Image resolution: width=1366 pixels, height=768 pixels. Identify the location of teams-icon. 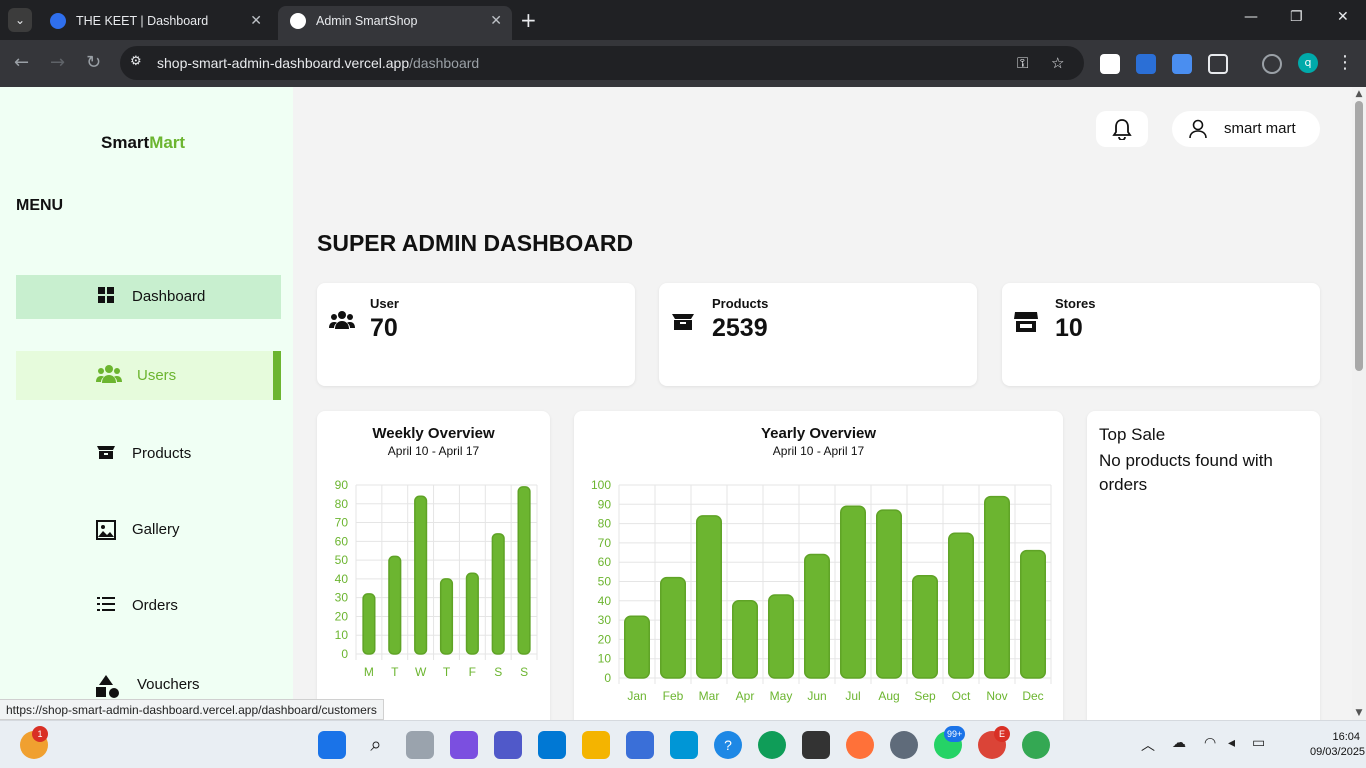
(508, 745).